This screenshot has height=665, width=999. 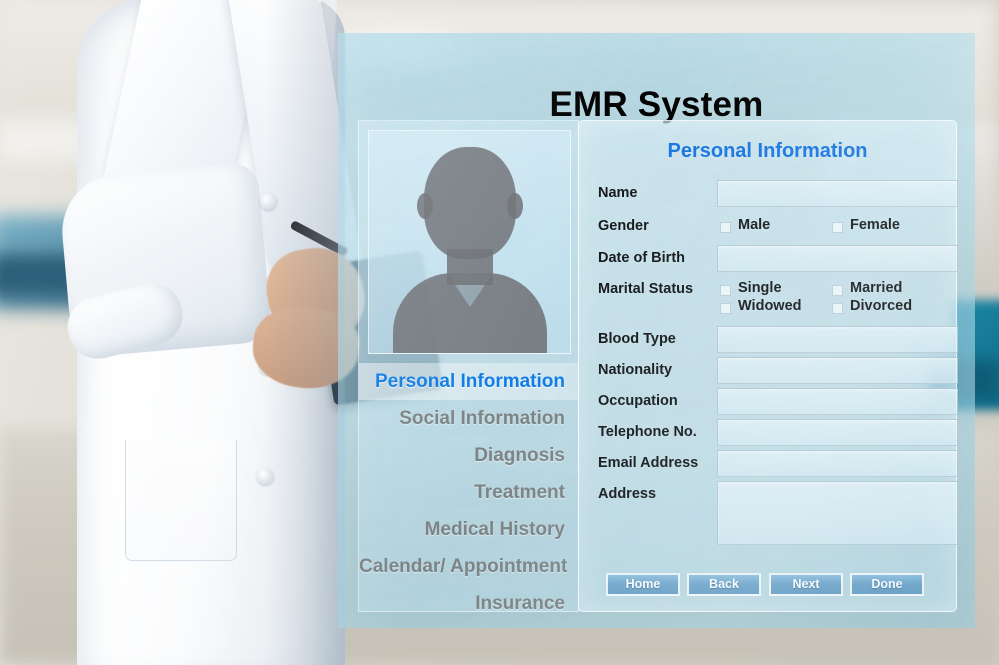 What do you see at coordinates (837, 513) in the screenshot?
I see `address-textarea` at bounding box center [837, 513].